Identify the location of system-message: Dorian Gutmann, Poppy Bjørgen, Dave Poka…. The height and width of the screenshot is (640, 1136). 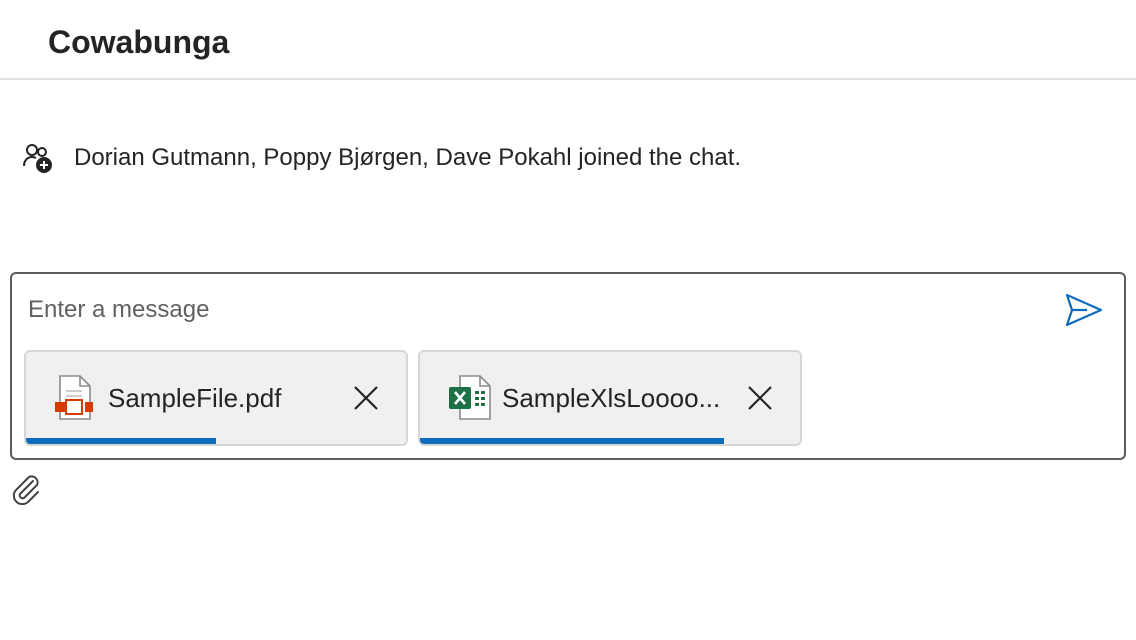
(381, 158).